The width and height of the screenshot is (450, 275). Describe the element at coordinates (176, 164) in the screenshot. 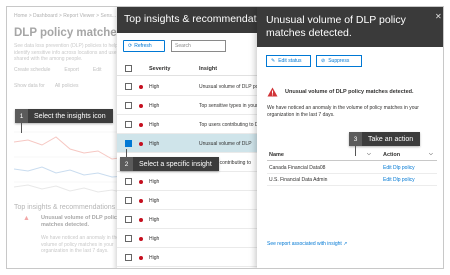

I see `callout-text: Select a specific insight` at that location.